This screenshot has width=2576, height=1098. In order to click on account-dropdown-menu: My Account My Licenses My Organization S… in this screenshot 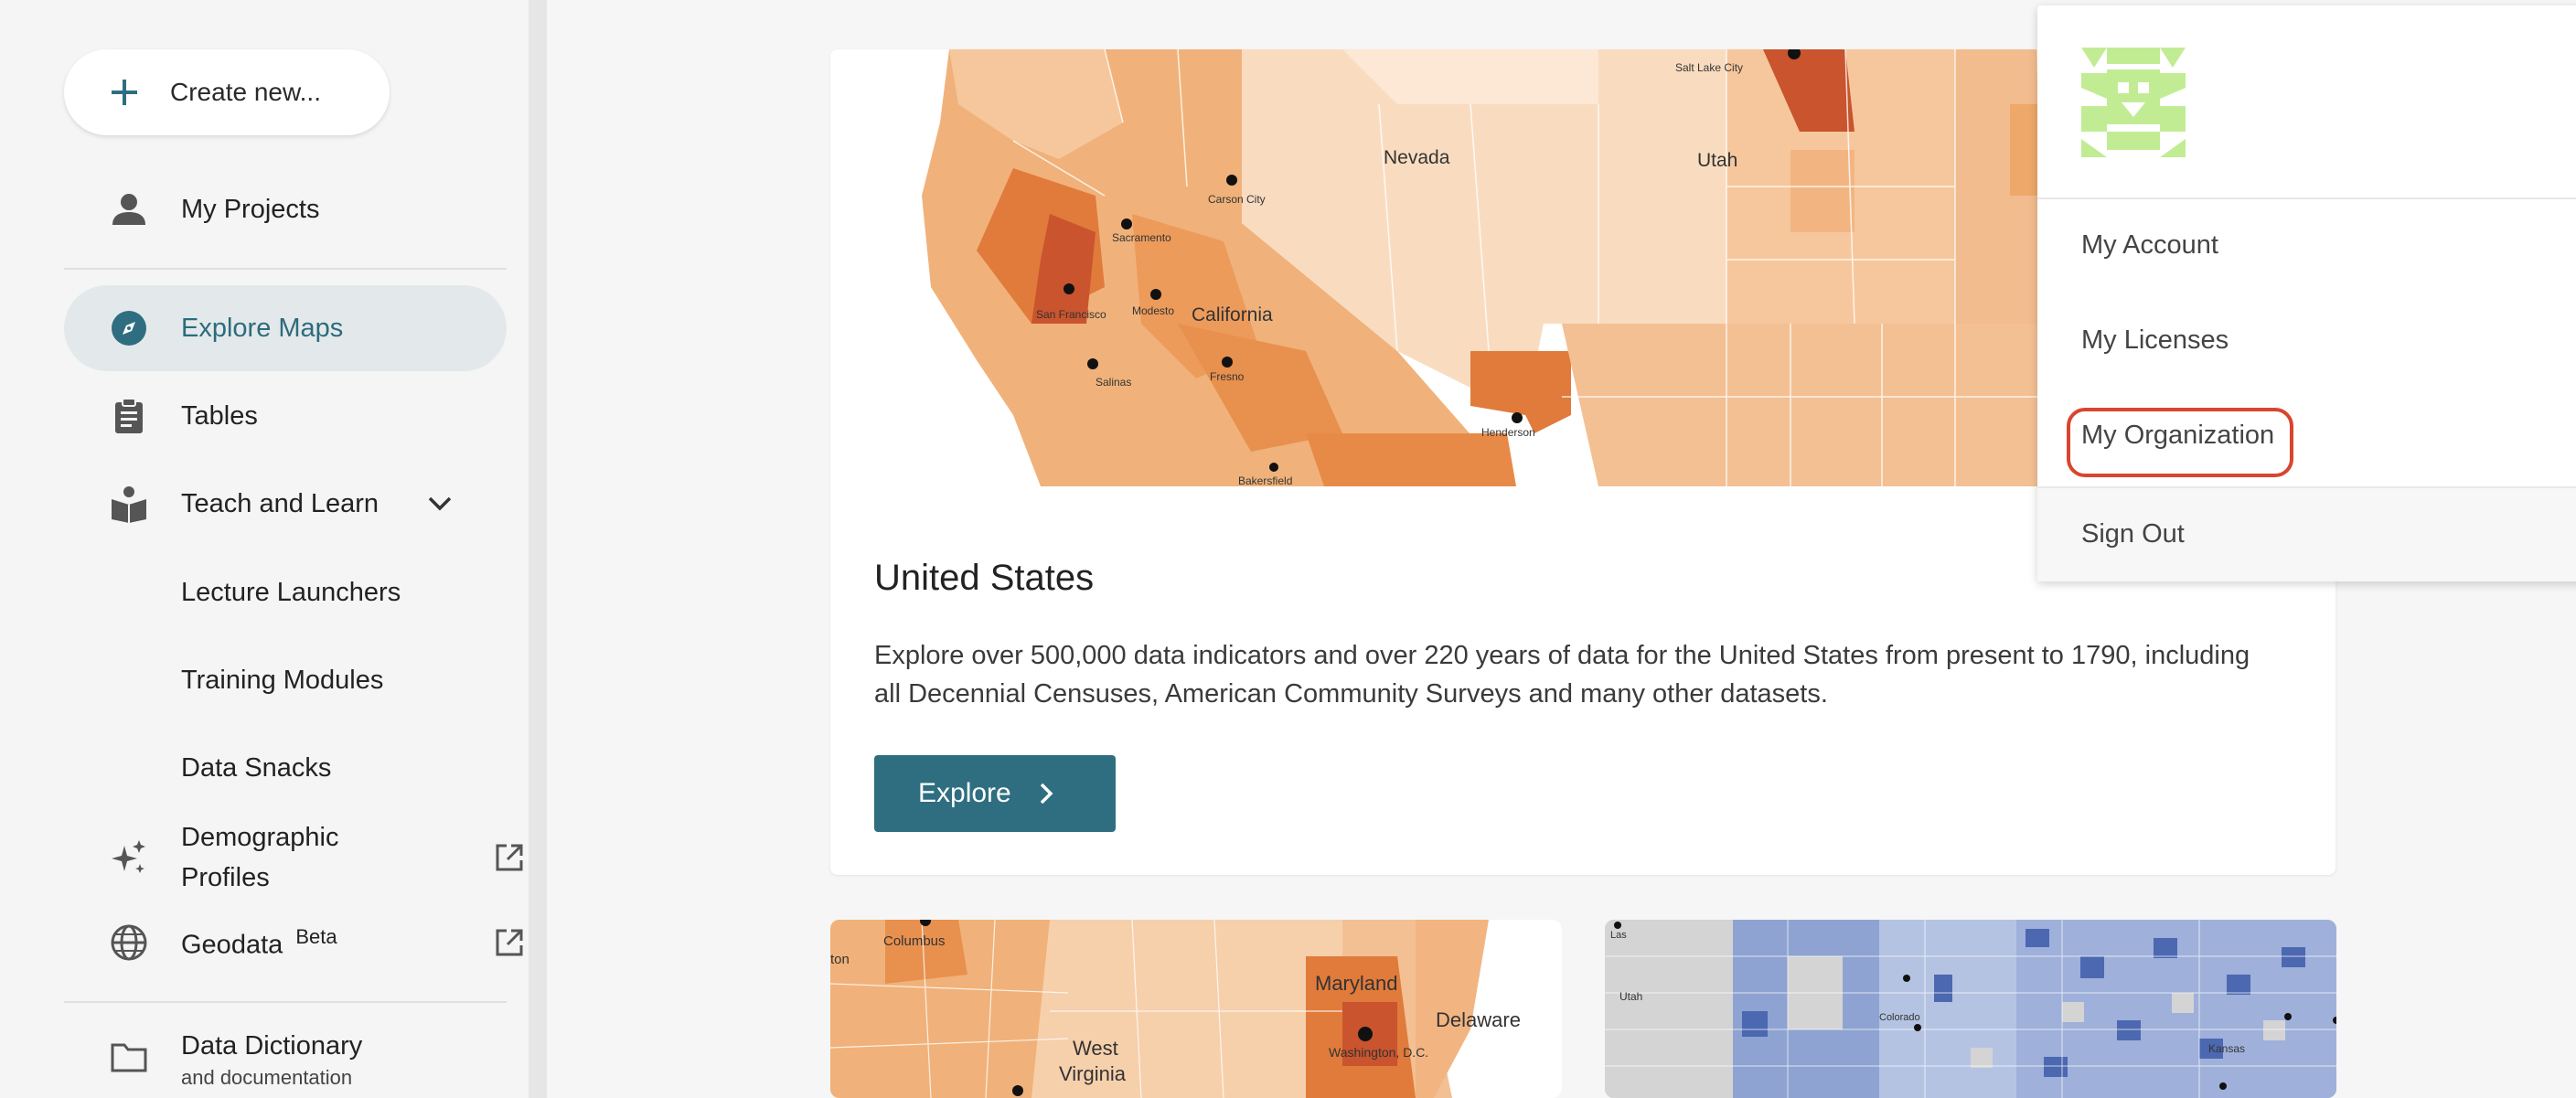, I will do `click(2306, 293)`.